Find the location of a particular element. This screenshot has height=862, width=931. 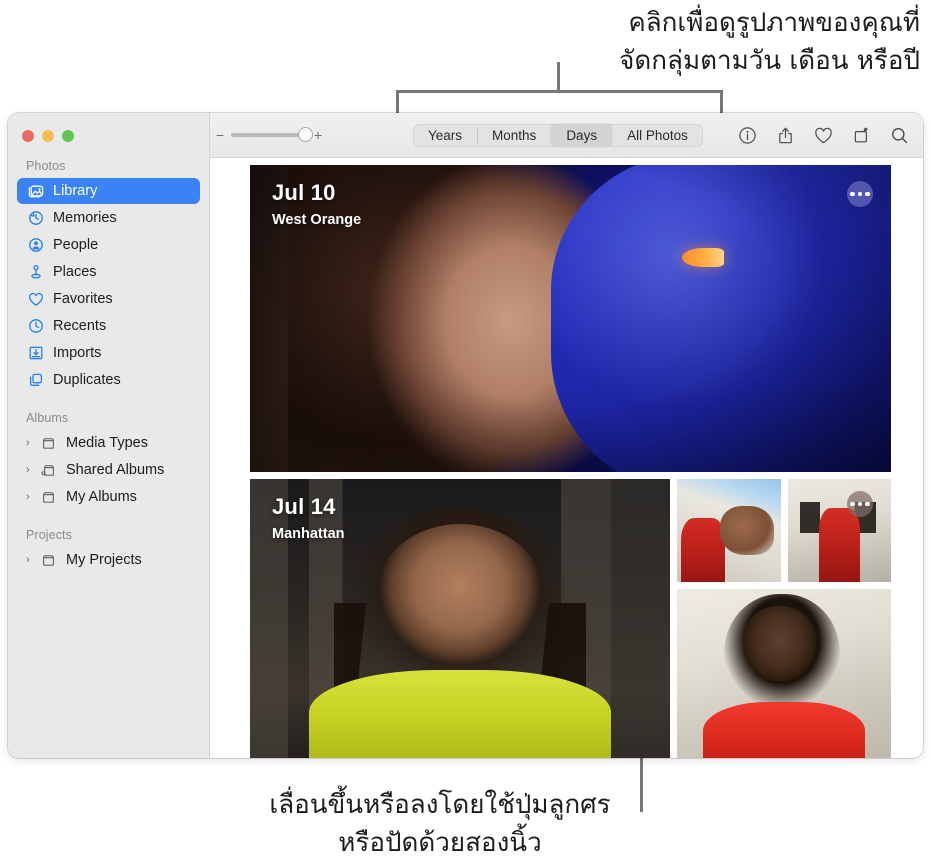

library-icon is located at coordinates (35, 191).